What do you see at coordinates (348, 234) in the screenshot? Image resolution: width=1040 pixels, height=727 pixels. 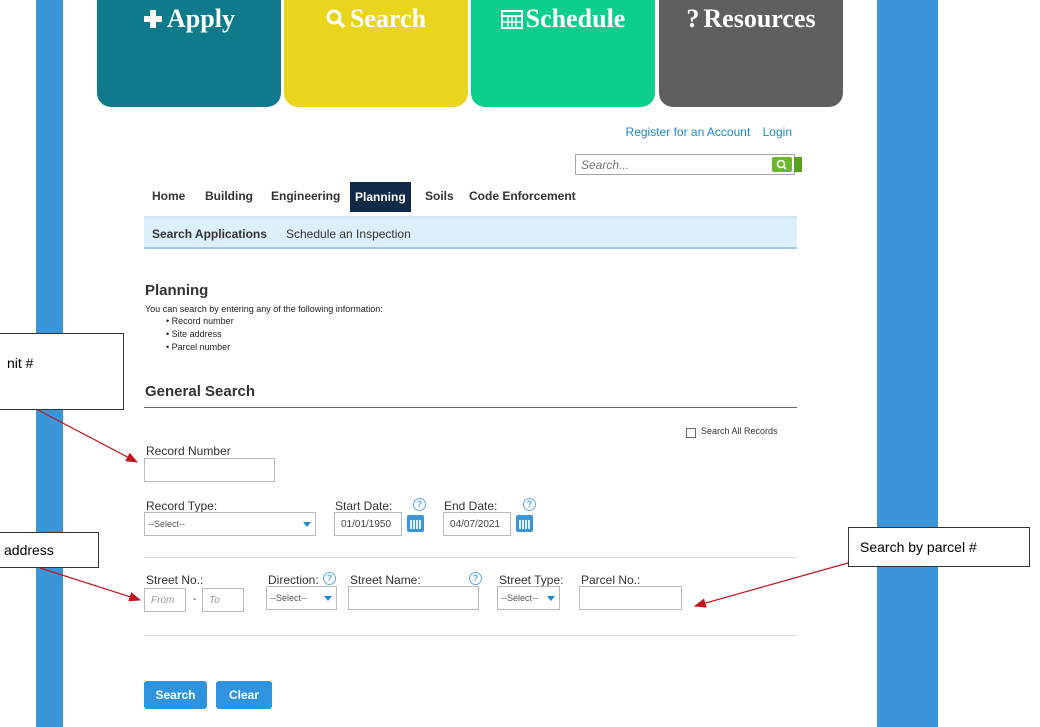 I see `subnav-schedule-inspection: Schedule an Inspection` at bounding box center [348, 234].